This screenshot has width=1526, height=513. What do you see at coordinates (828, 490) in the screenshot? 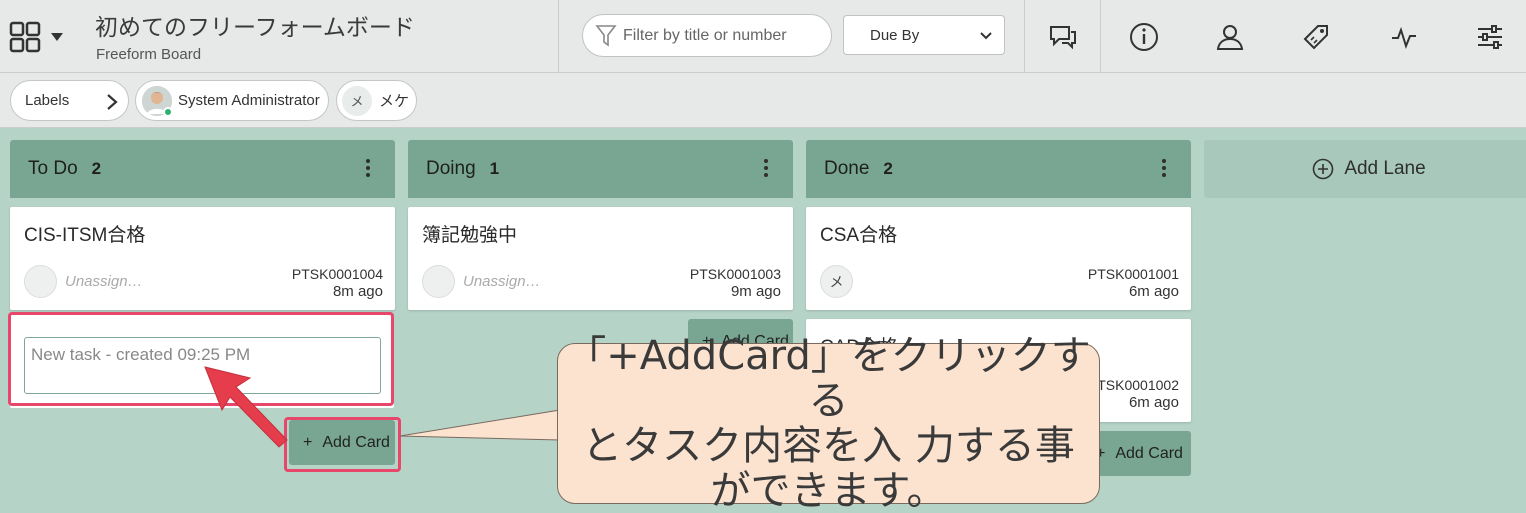
I see `callout-line: ができます。` at bounding box center [828, 490].